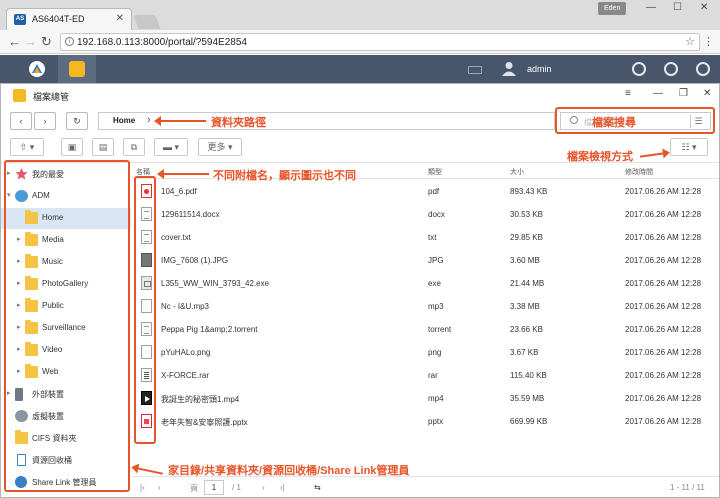  Describe the element at coordinates (58, 19) in the screenshot. I see `browser-tab-title: AS6404T-ED` at that location.